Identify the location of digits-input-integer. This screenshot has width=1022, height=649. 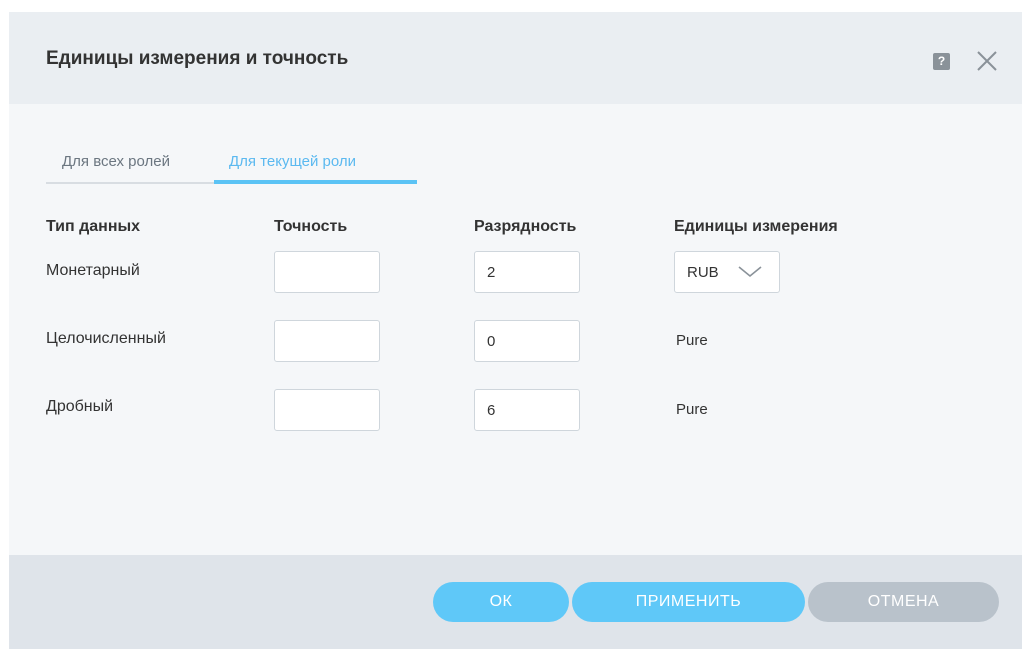
(527, 341).